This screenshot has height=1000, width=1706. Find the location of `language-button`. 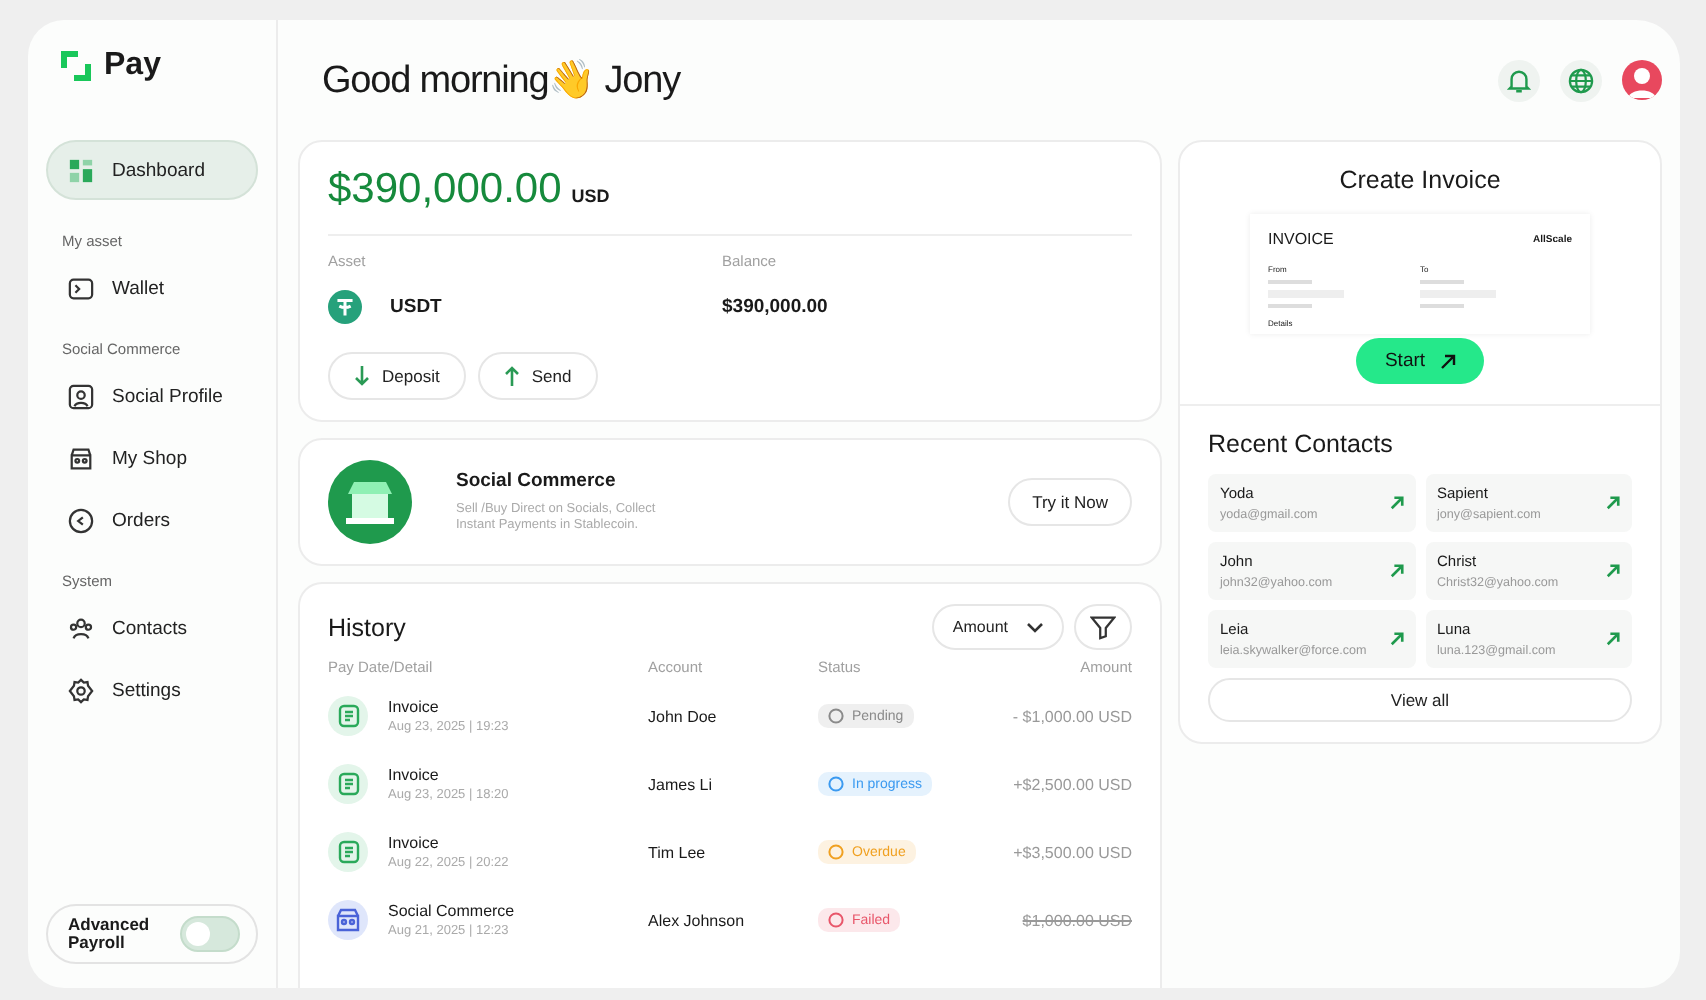

language-button is located at coordinates (1581, 80).